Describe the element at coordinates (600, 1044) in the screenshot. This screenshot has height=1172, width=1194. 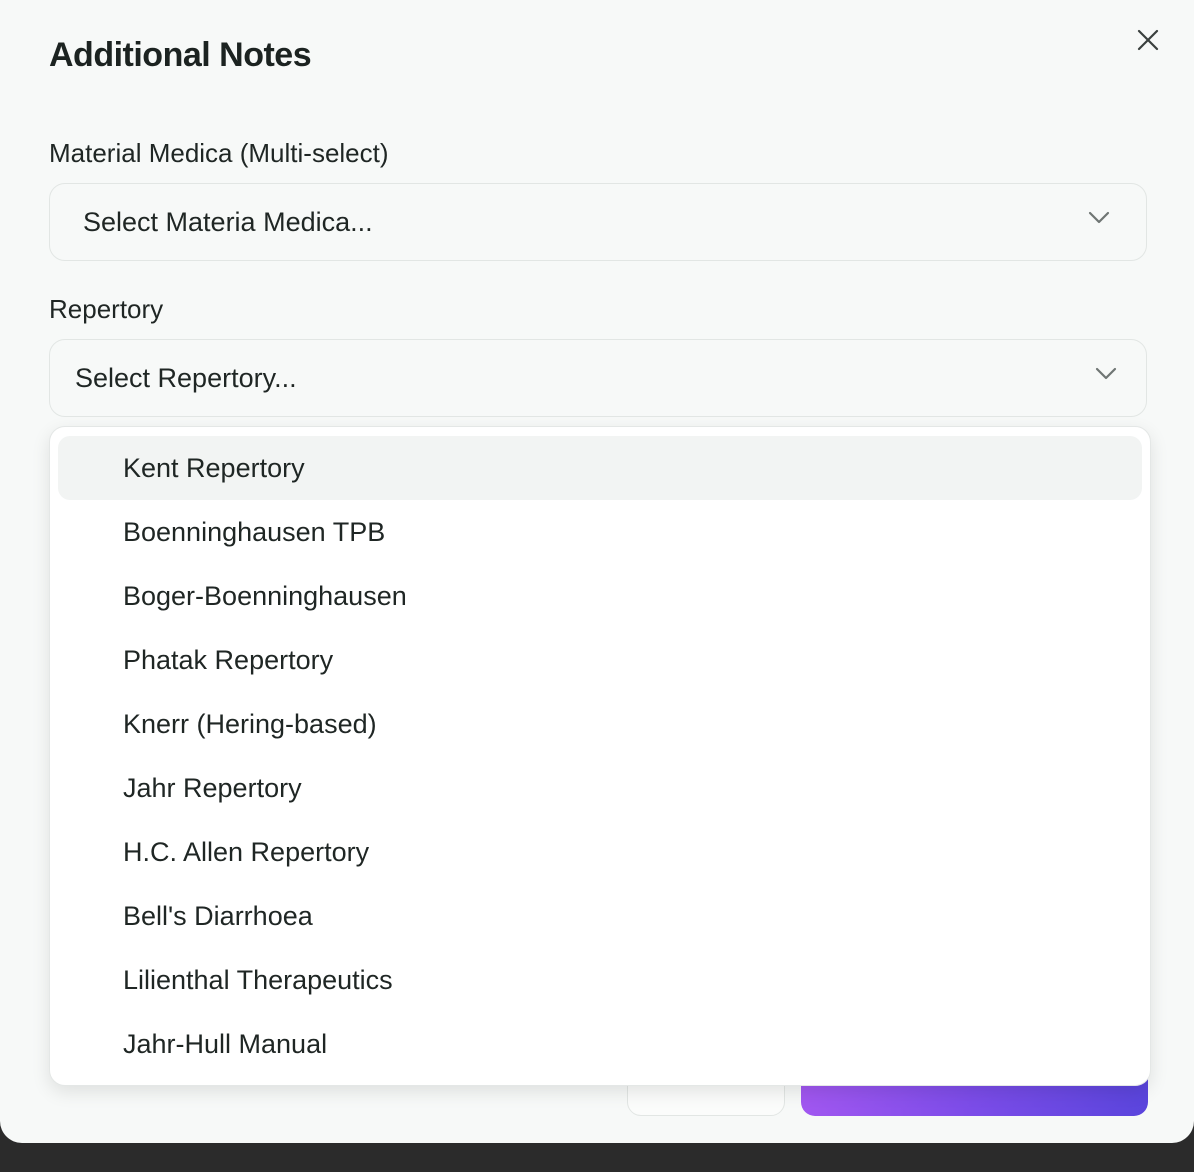
I see `repertory-option: Jahr-Hull Manual` at that location.